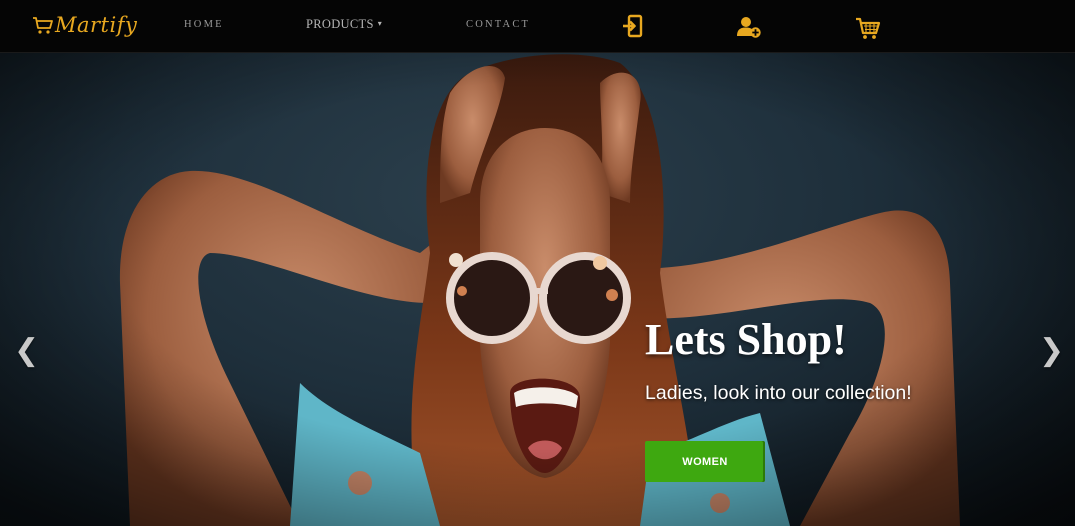 The height and width of the screenshot is (526, 1075). What do you see at coordinates (340, 24) in the screenshot?
I see `nav-products-label: PRODUCTS` at bounding box center [340, 24].